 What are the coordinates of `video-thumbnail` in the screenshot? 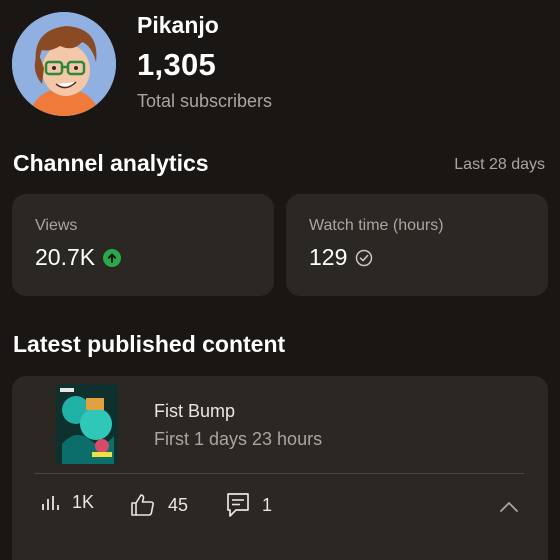 It's located at (87, 424).